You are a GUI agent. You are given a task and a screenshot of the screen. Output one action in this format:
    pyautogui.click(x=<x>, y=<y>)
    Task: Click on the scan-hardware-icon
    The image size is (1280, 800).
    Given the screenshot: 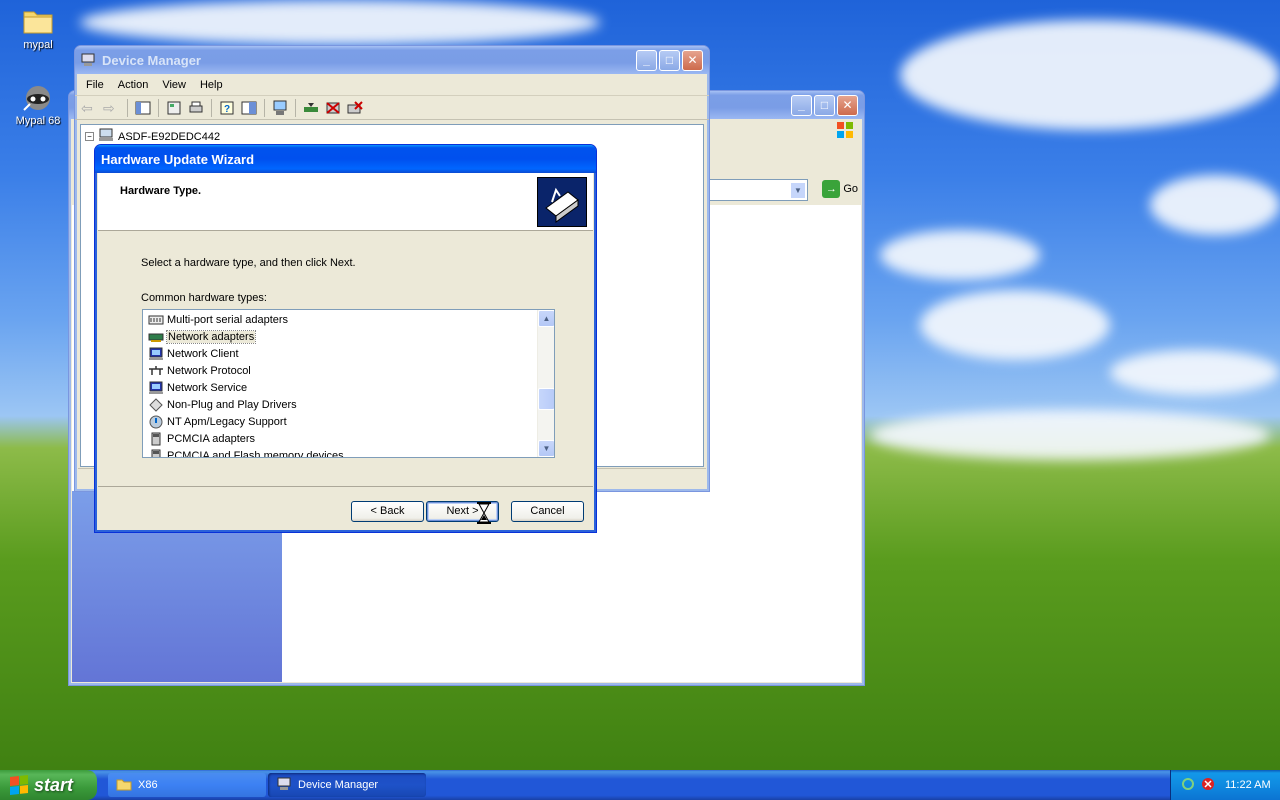 What is the action you would take?
    pyautogui.click(x=280, y=108)
    